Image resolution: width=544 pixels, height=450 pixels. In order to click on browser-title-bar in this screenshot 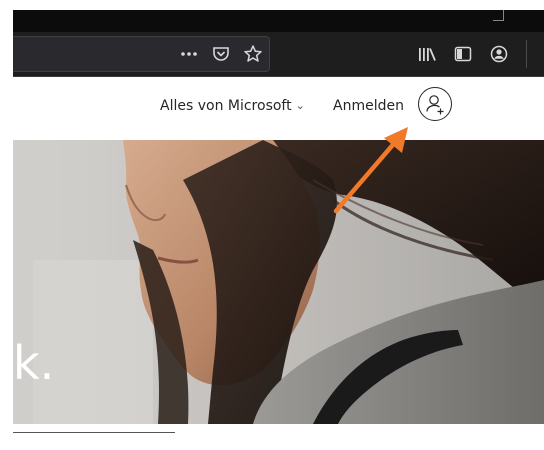, I will do `click(278, 21)`.